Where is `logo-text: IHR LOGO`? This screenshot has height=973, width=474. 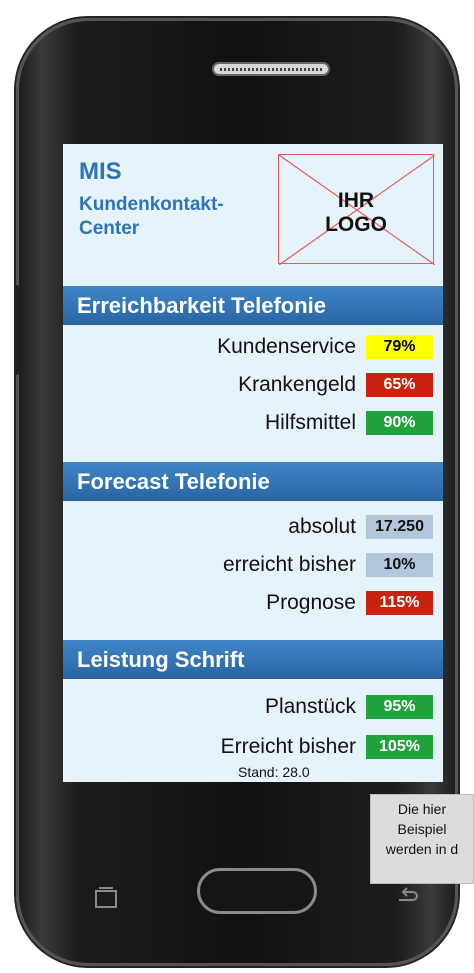
logo-text: IHR LOGO is located at coordinates (356, 213).